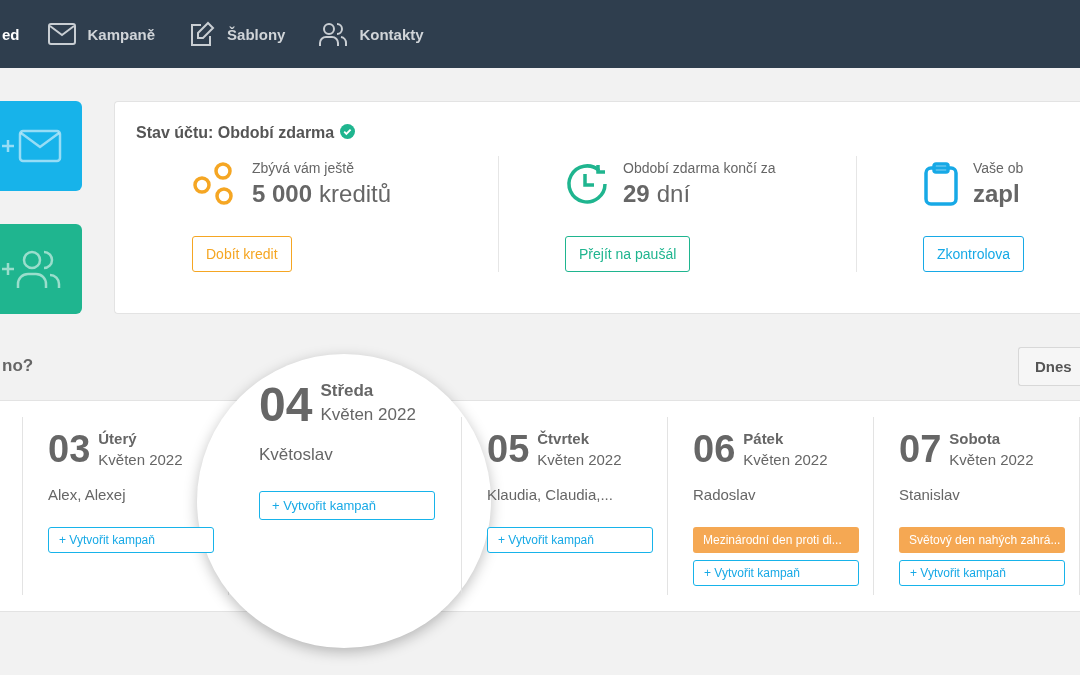 Image resolution: width=1080 pixels, height=675 pixels. What do you see at coordinates (975, 438) in the screenshot?
I see `weekday: Sobota` at bounding box center [975, 438].